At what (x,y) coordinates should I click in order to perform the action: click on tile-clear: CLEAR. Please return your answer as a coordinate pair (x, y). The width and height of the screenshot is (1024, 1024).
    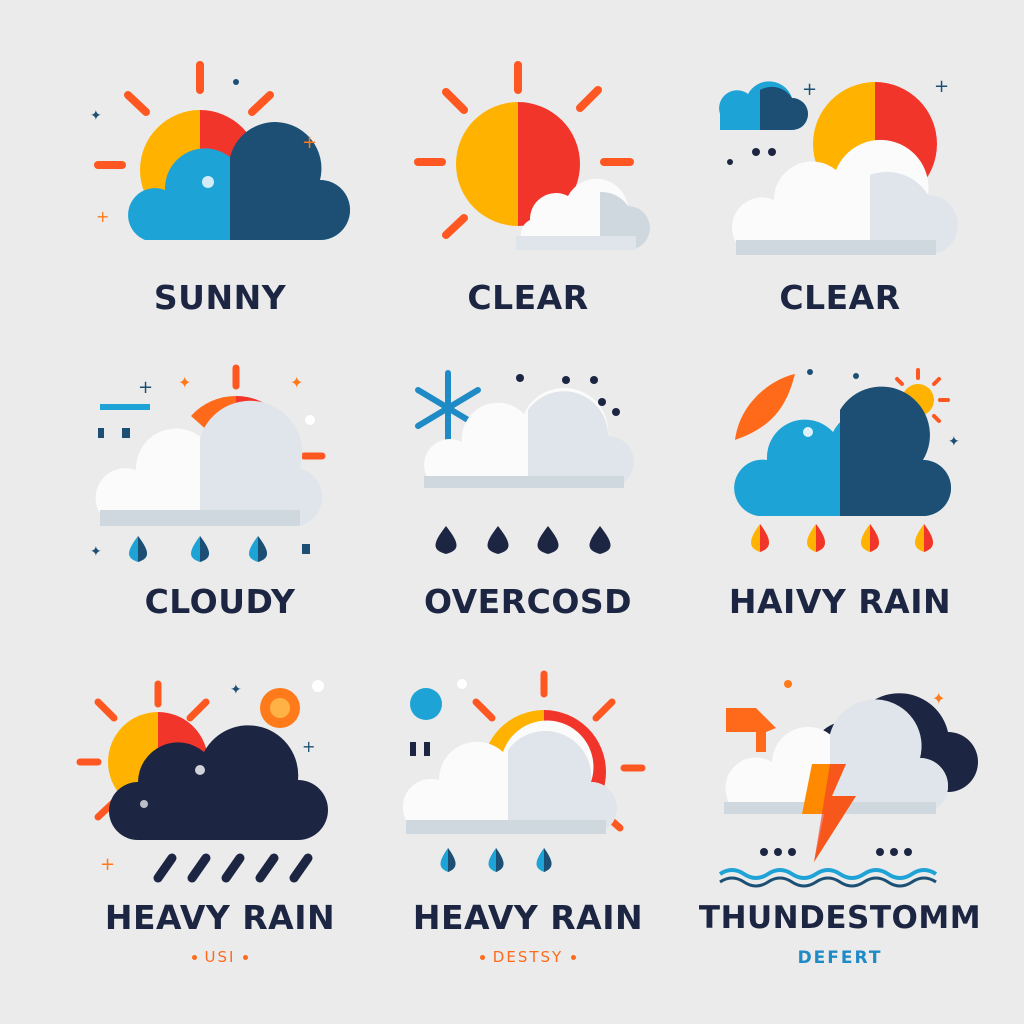
    Looking at the image, I should click on (528, 200).